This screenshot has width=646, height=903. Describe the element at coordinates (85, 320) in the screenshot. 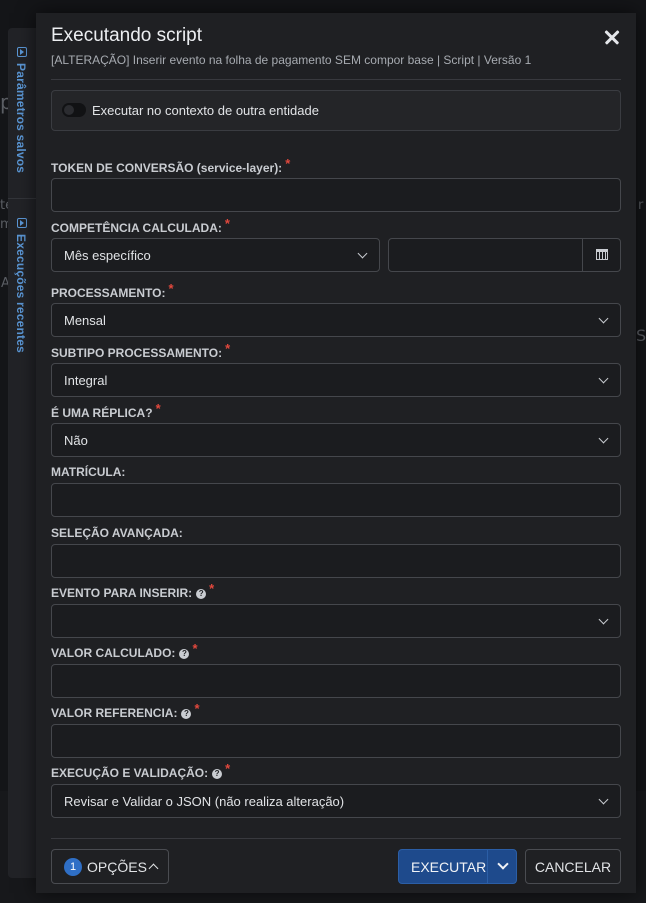

I see `processamento-select-value: Mensal` at that location.